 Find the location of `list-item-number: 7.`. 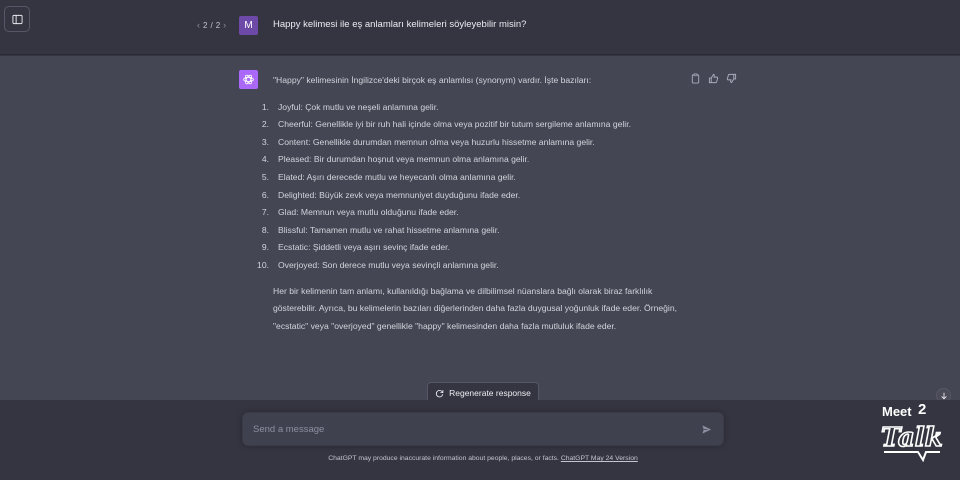

list-item-number: 7. is located at coordinates (265, 212).